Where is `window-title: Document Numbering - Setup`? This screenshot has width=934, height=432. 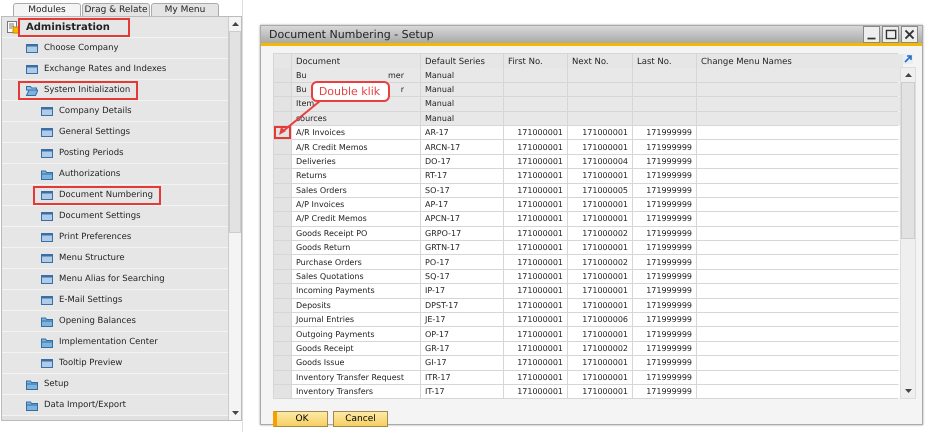 window-title: Document Numbering - Setup is located at coordinates (352, 34).